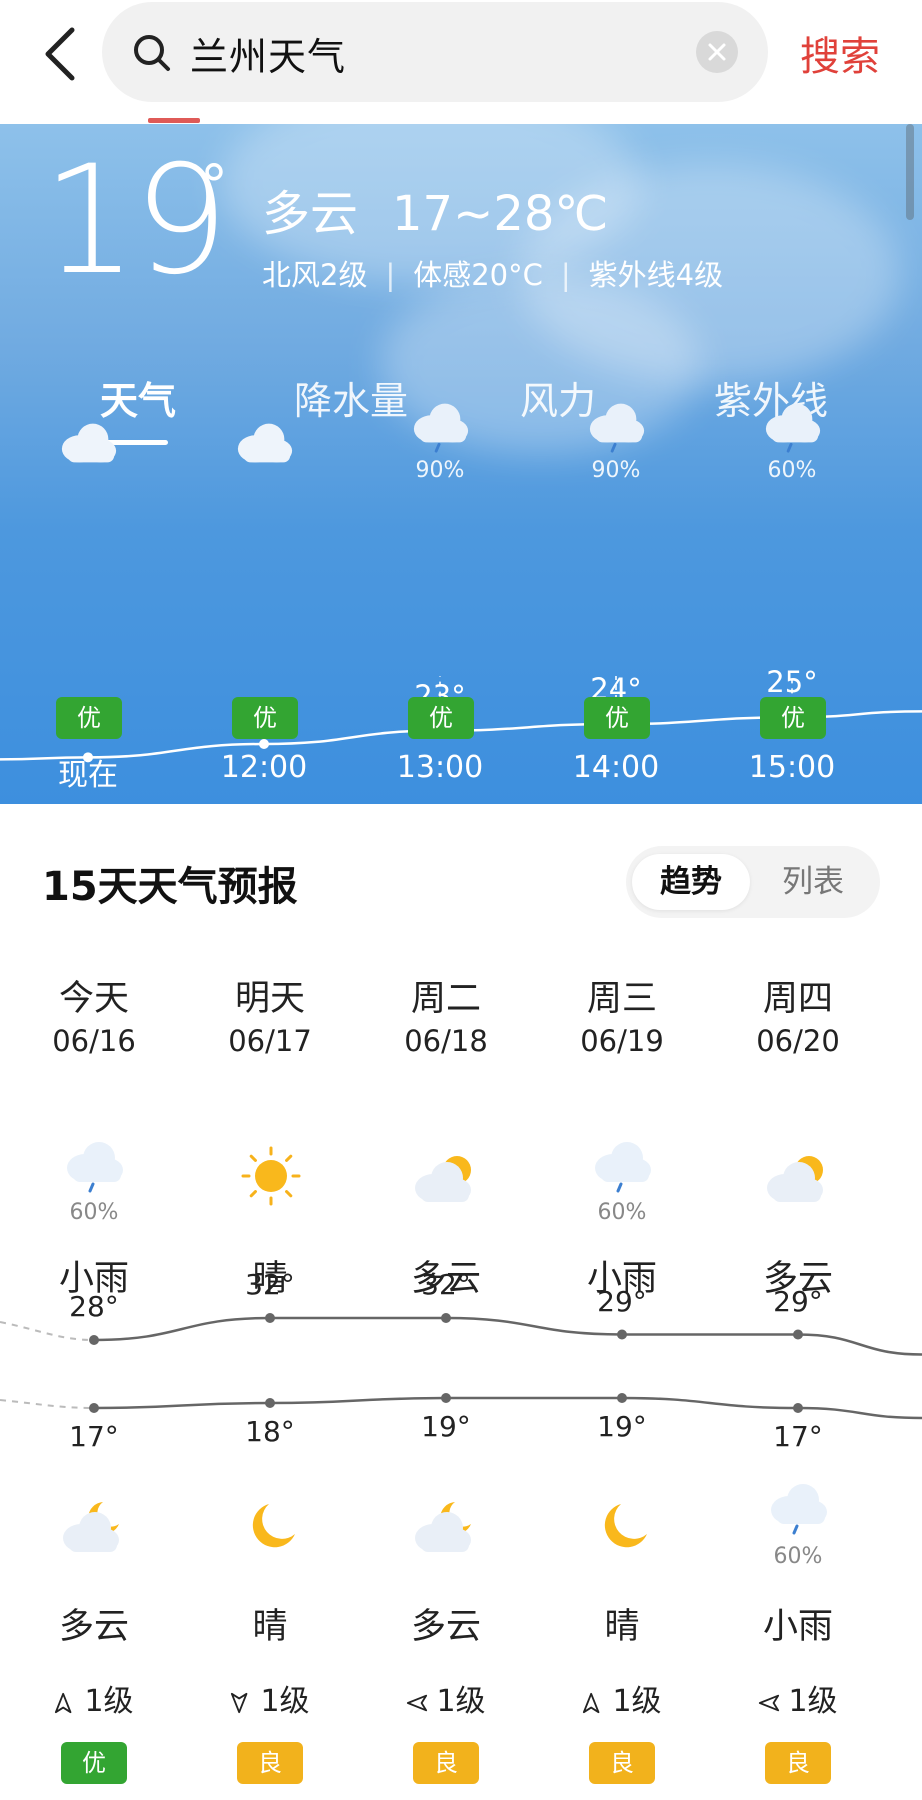  I want to click on hourly-time: 13:00, so click(440, 767).